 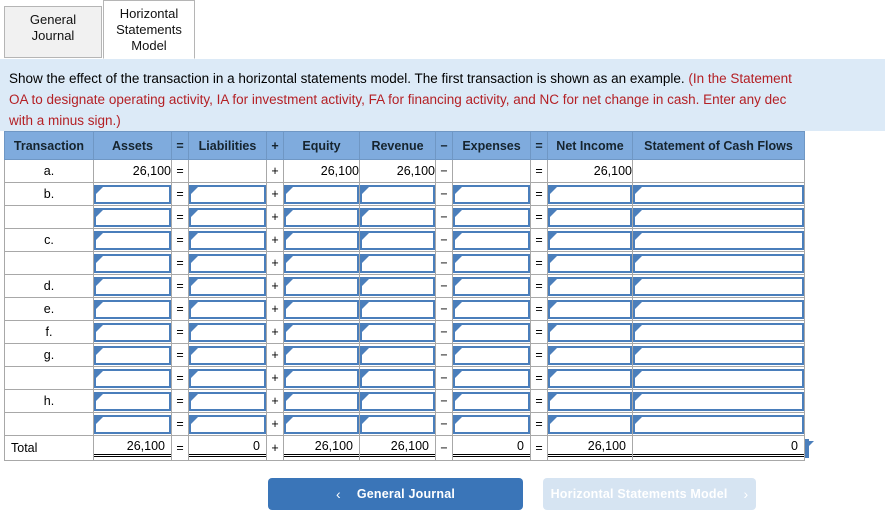 I want to click on tab-horizontal-statements-model: Horizontal Statements Model, so click(x=149, y=29).